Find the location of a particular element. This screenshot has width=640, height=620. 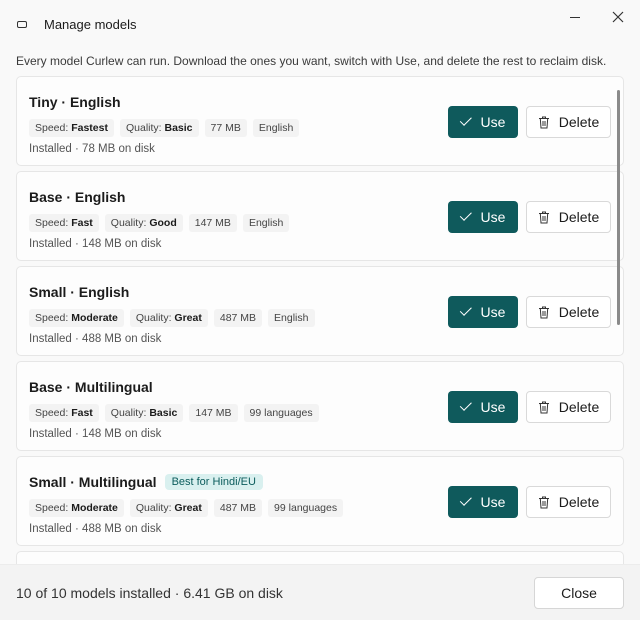

quality-tag: Quality: Good is located at coordinates (143, 223).